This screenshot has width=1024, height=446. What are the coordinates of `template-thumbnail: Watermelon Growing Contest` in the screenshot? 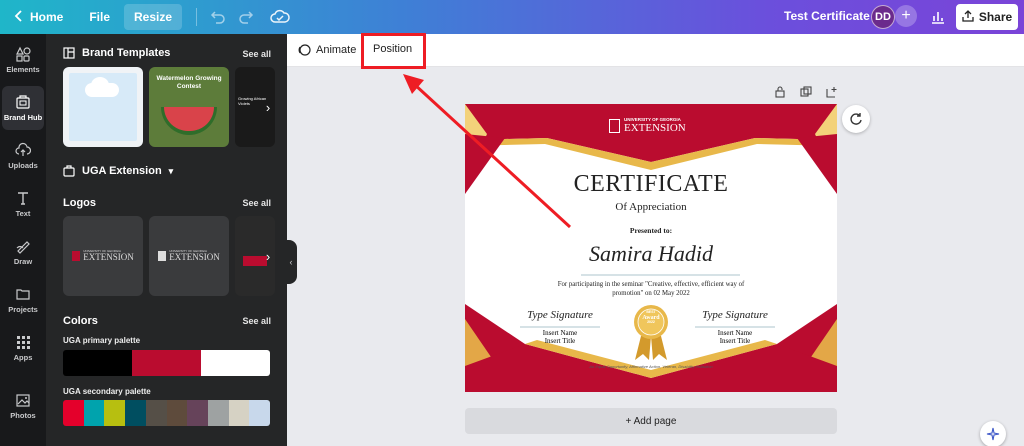 It's located at (189, 107).